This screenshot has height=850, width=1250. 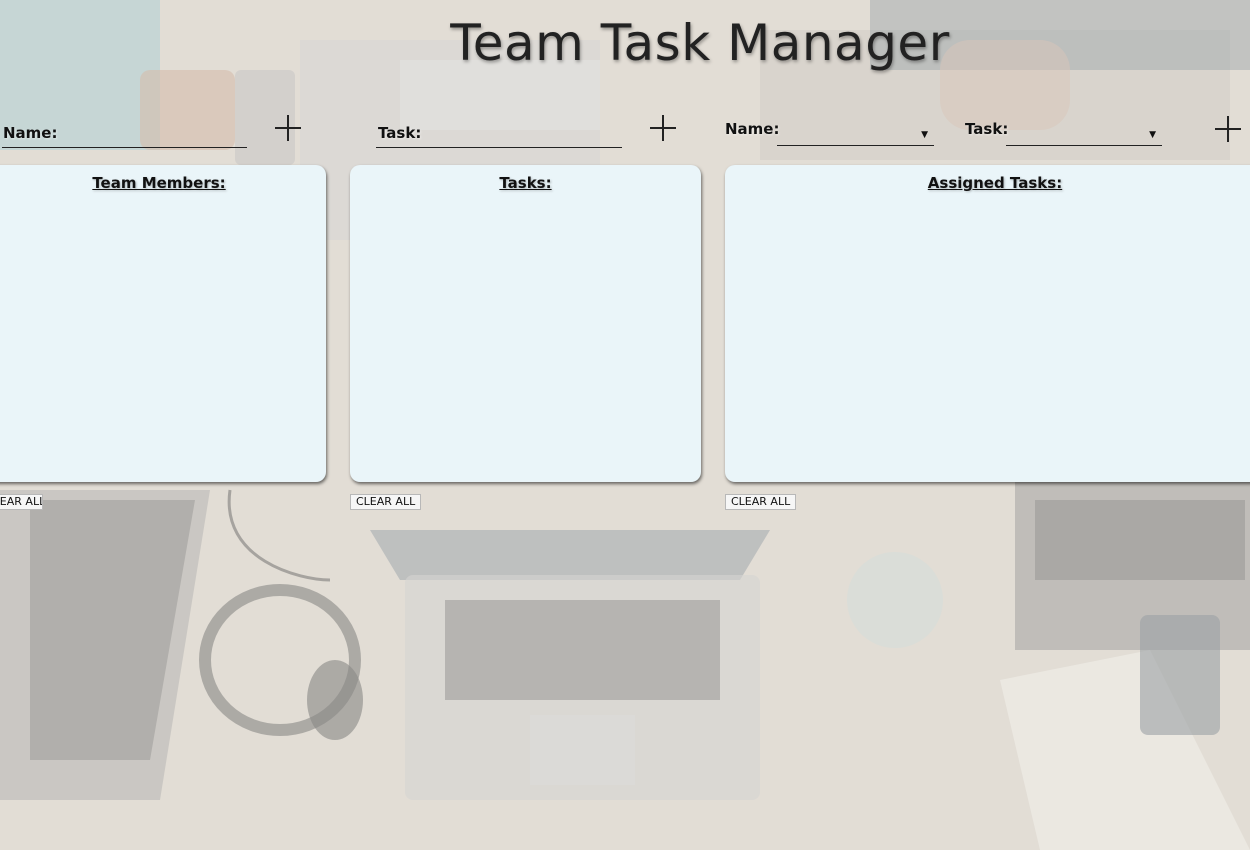 What do you see at coordinates (163, 323) in the screenshot?
I see `team-members-panel: Team Members:` at bounding box center [163, 323].